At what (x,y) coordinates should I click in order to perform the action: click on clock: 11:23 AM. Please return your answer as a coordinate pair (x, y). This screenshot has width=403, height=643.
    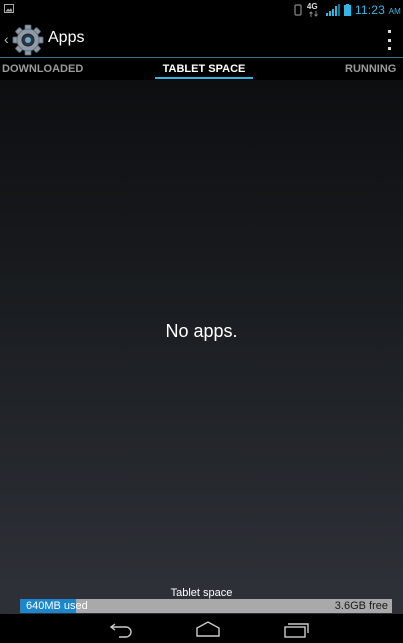
    Looking at the image, I should click on (378, 10).